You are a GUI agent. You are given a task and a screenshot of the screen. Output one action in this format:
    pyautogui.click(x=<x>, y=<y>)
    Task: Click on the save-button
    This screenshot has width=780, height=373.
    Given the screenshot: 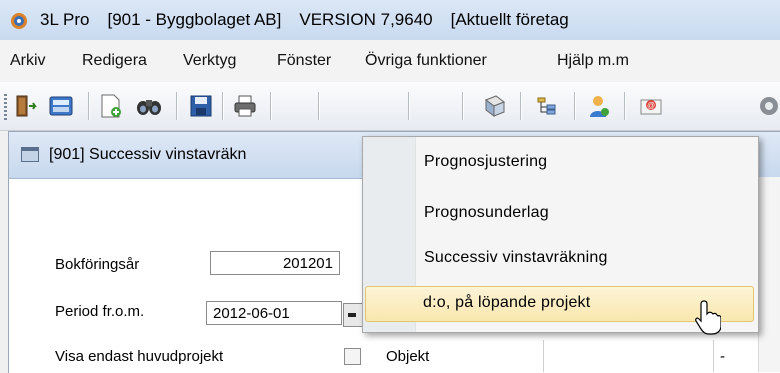 What is the action you would take?
    pyautogui.click(x=201, y=106)
    